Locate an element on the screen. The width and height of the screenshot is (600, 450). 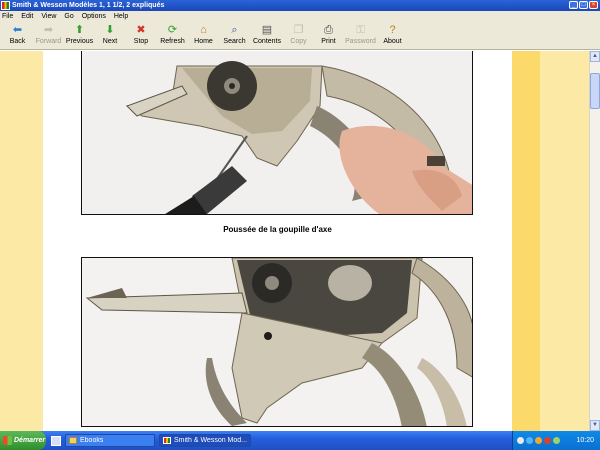
menu-bar: File Edit View Go Options Help is located at coordinates (300, 16).